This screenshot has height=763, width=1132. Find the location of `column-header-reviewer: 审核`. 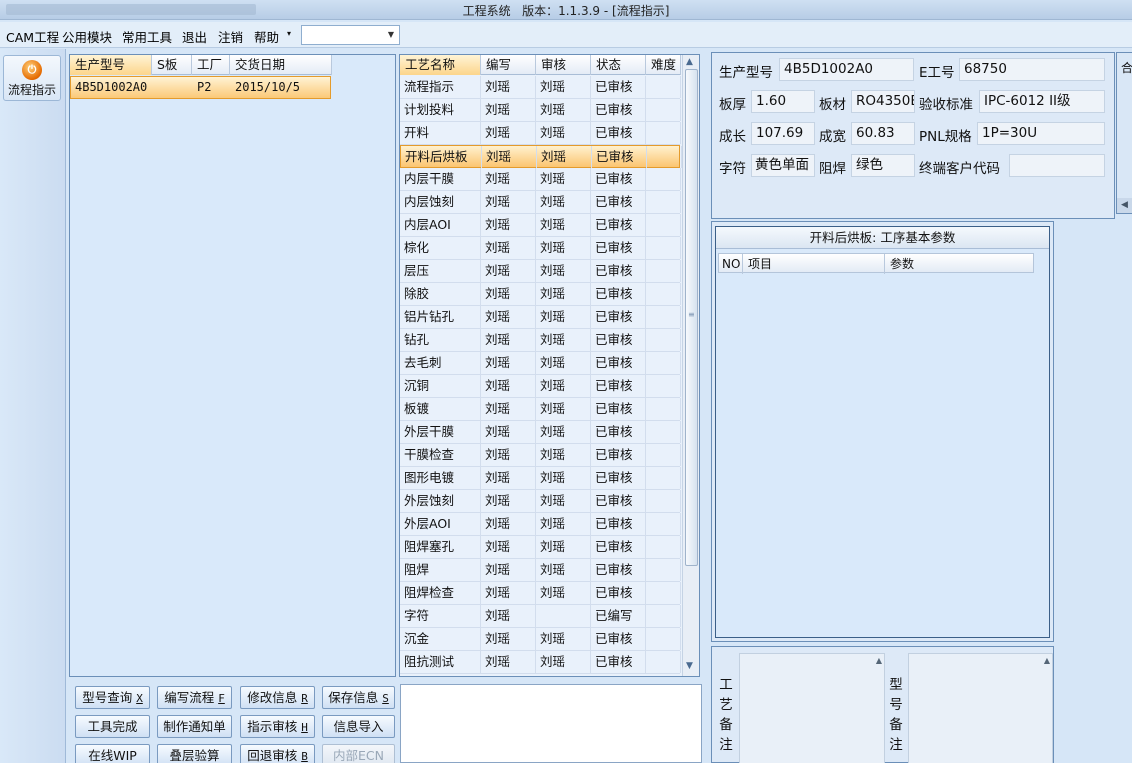

column-header-reviewer: 审核 is located at coordinates (563, 65).